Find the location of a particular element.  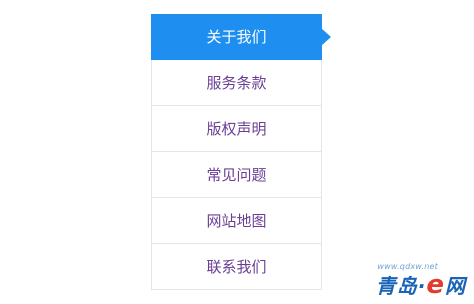

menu-item-label: 版权声明 is located at coordinates (236, 129).